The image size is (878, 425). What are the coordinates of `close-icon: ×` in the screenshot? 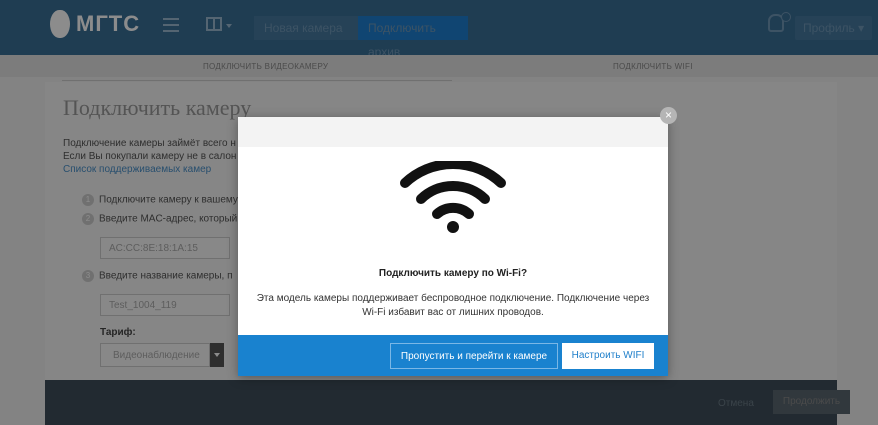 It's located at (668, 115).